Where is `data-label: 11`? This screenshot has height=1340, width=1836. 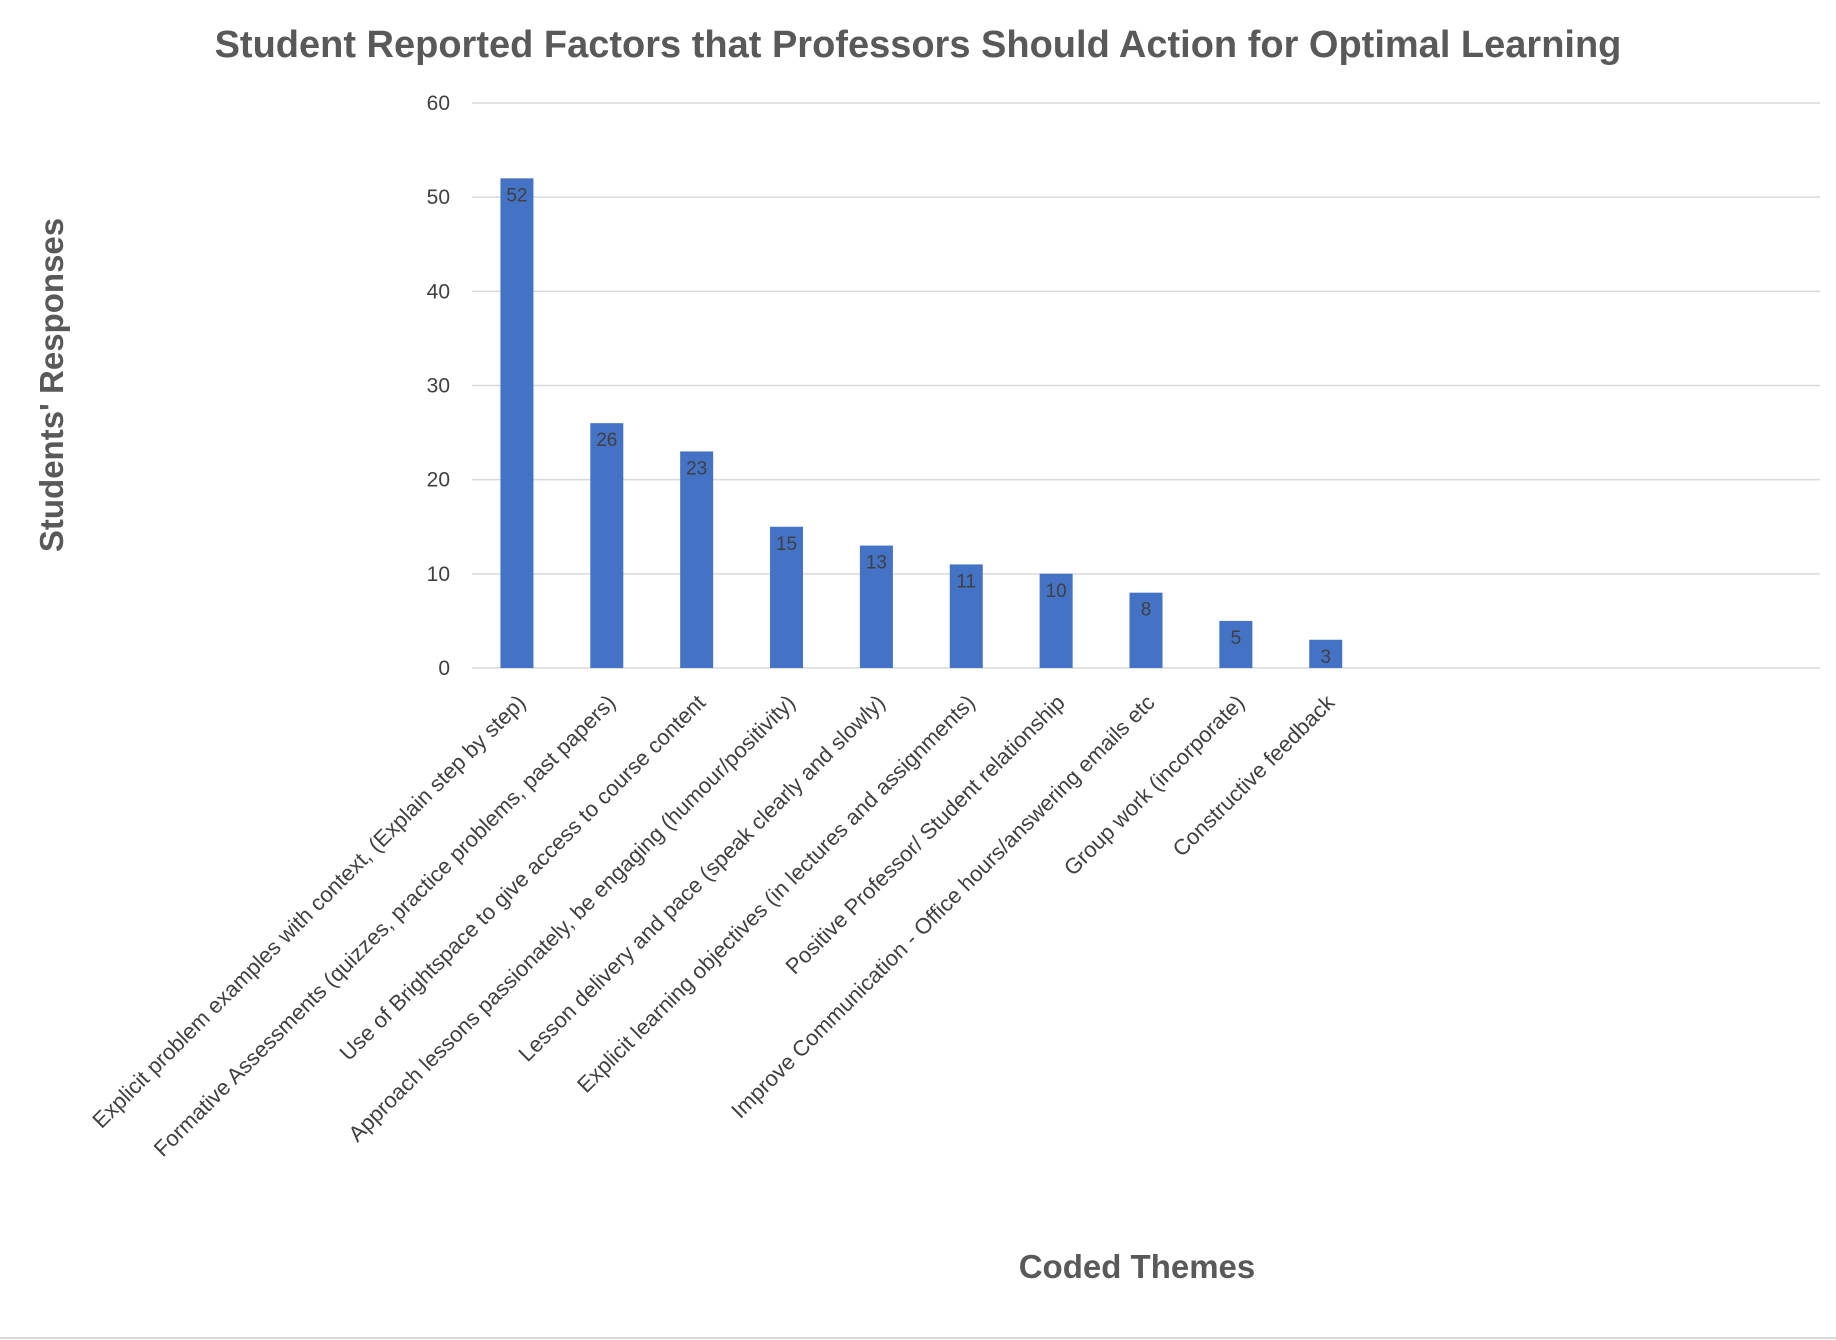
data-label: 11 is located at coordinates (966, 581).